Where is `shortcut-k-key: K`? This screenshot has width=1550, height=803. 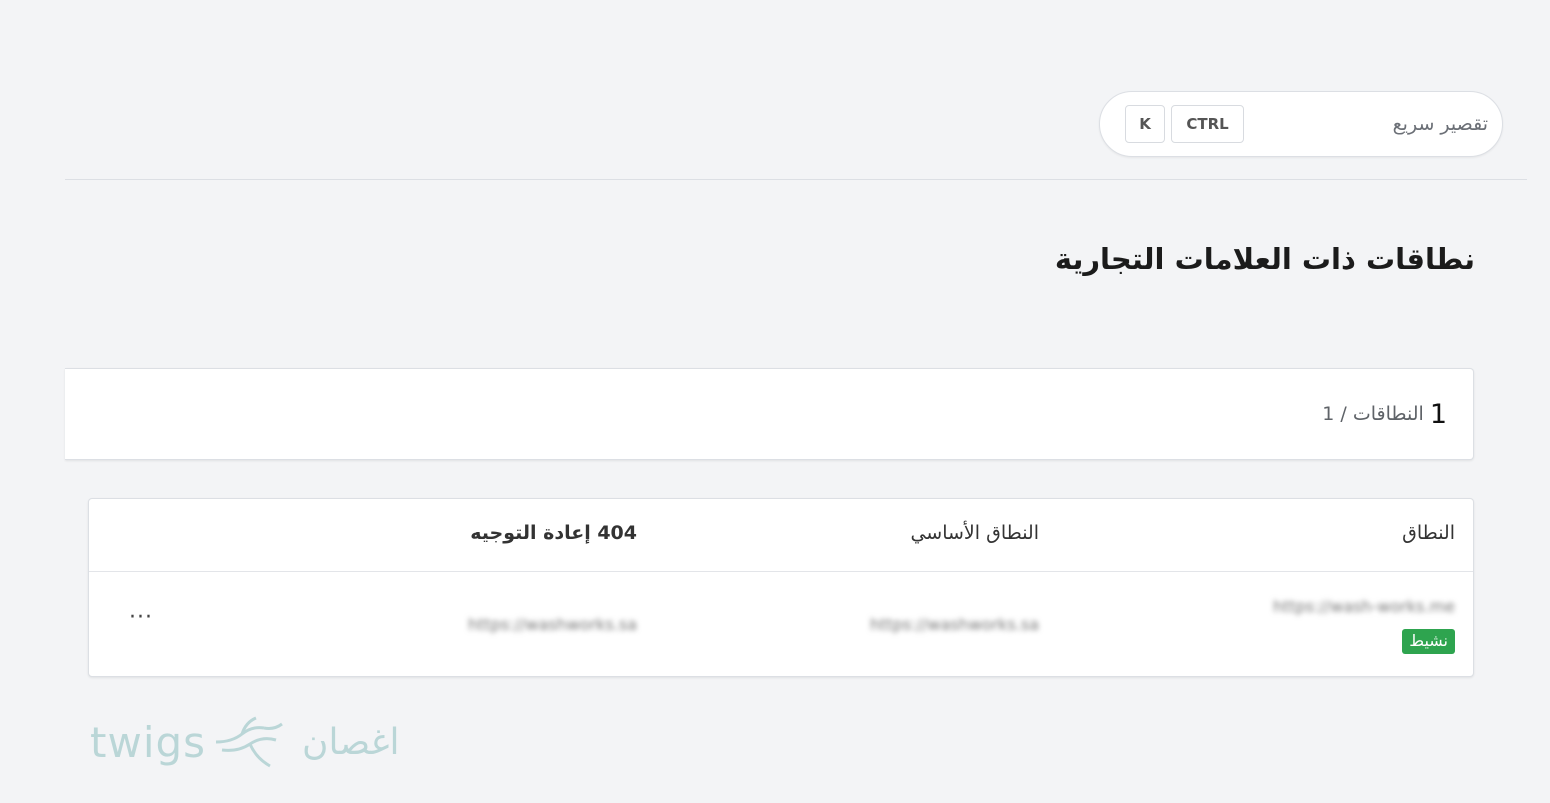
shortcut-k-key: K is located at coordinates (1145, 124).